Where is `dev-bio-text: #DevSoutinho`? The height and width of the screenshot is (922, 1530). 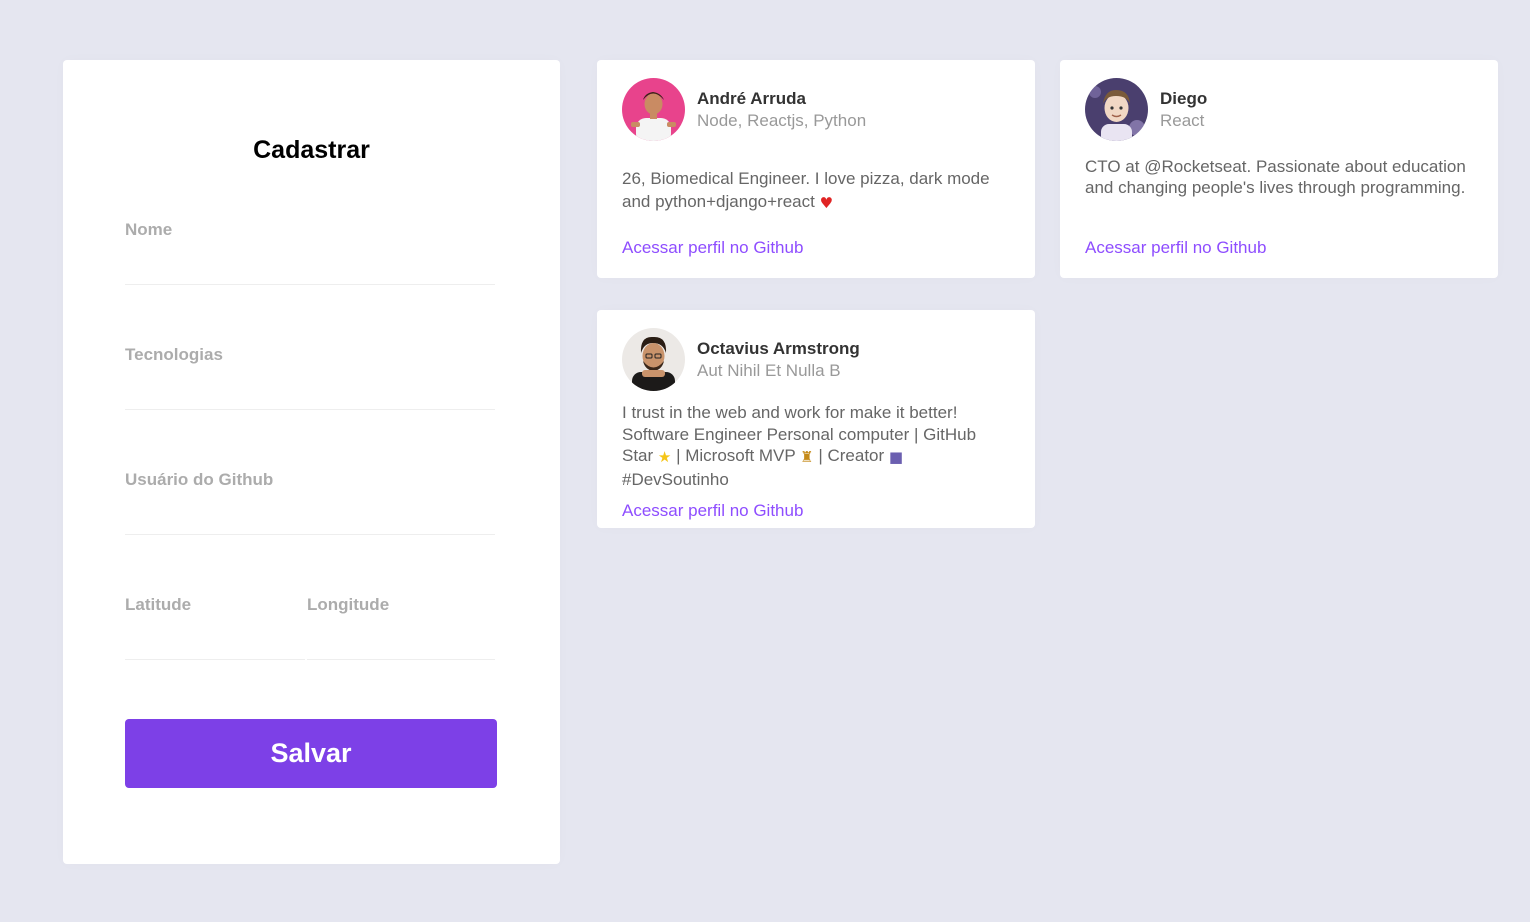
dev-bio-text: #DevSoutinho is located at coordinates (675, 479).